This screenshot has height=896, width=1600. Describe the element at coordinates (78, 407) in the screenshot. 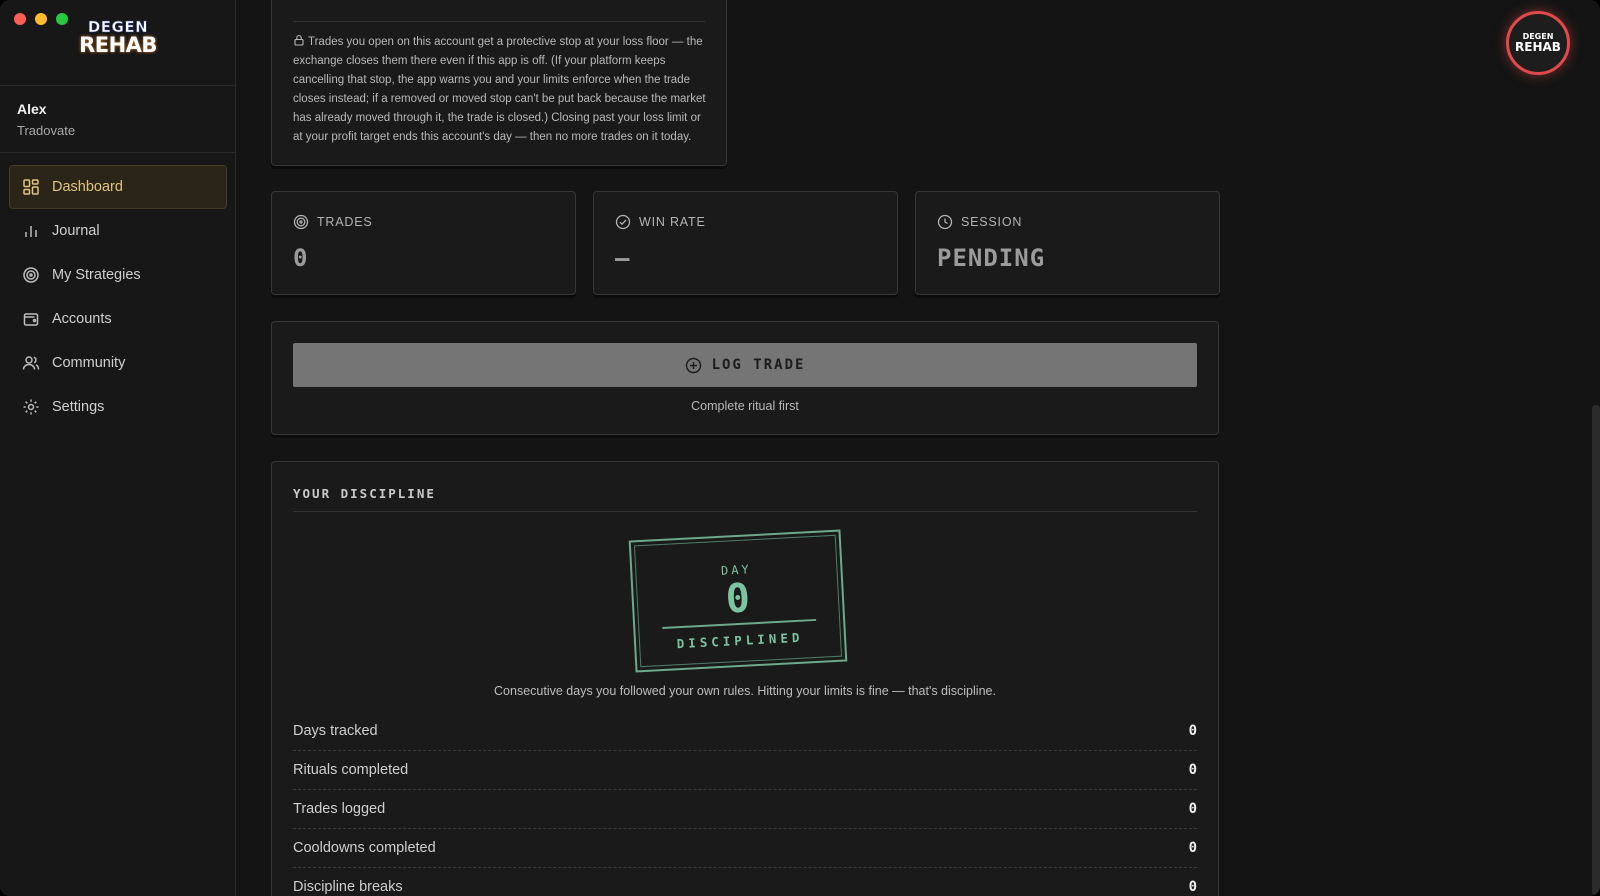

I see `sidebar-item-label: Settings` at that location.